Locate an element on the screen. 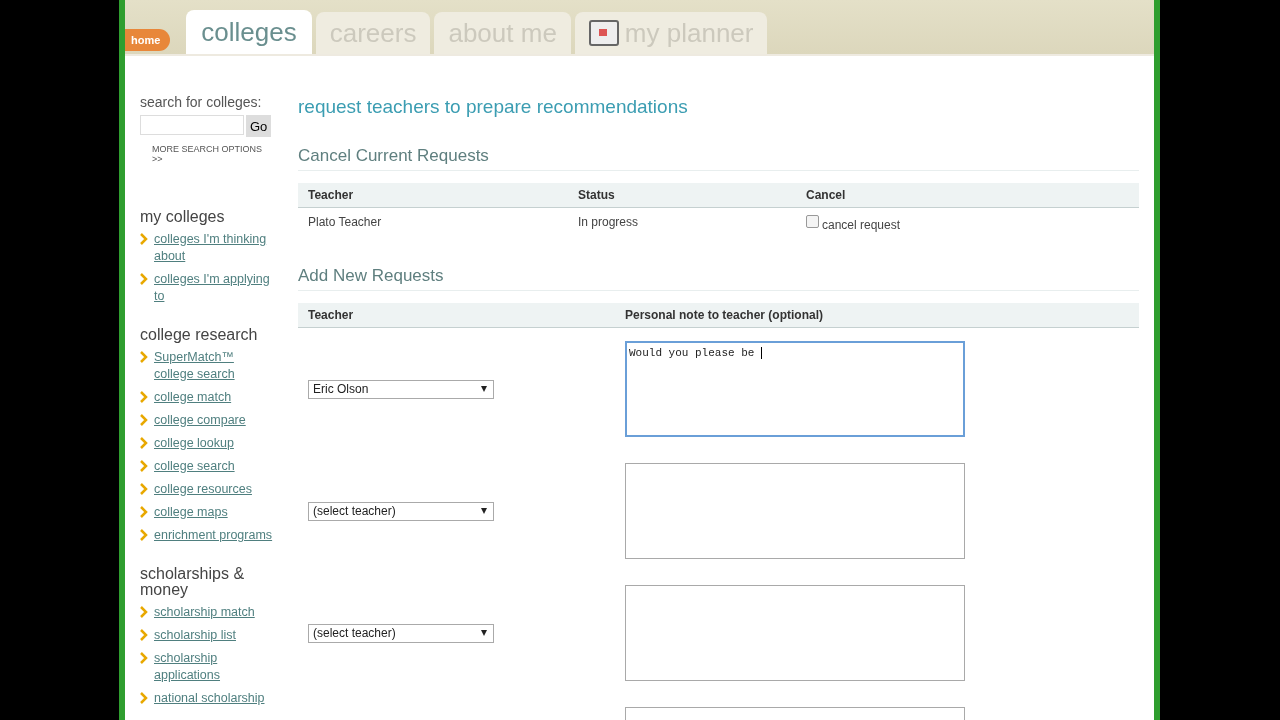 This screenshot has width=1280, height=720. section-heading: Add New Requests is located at coordinates (718, 278).